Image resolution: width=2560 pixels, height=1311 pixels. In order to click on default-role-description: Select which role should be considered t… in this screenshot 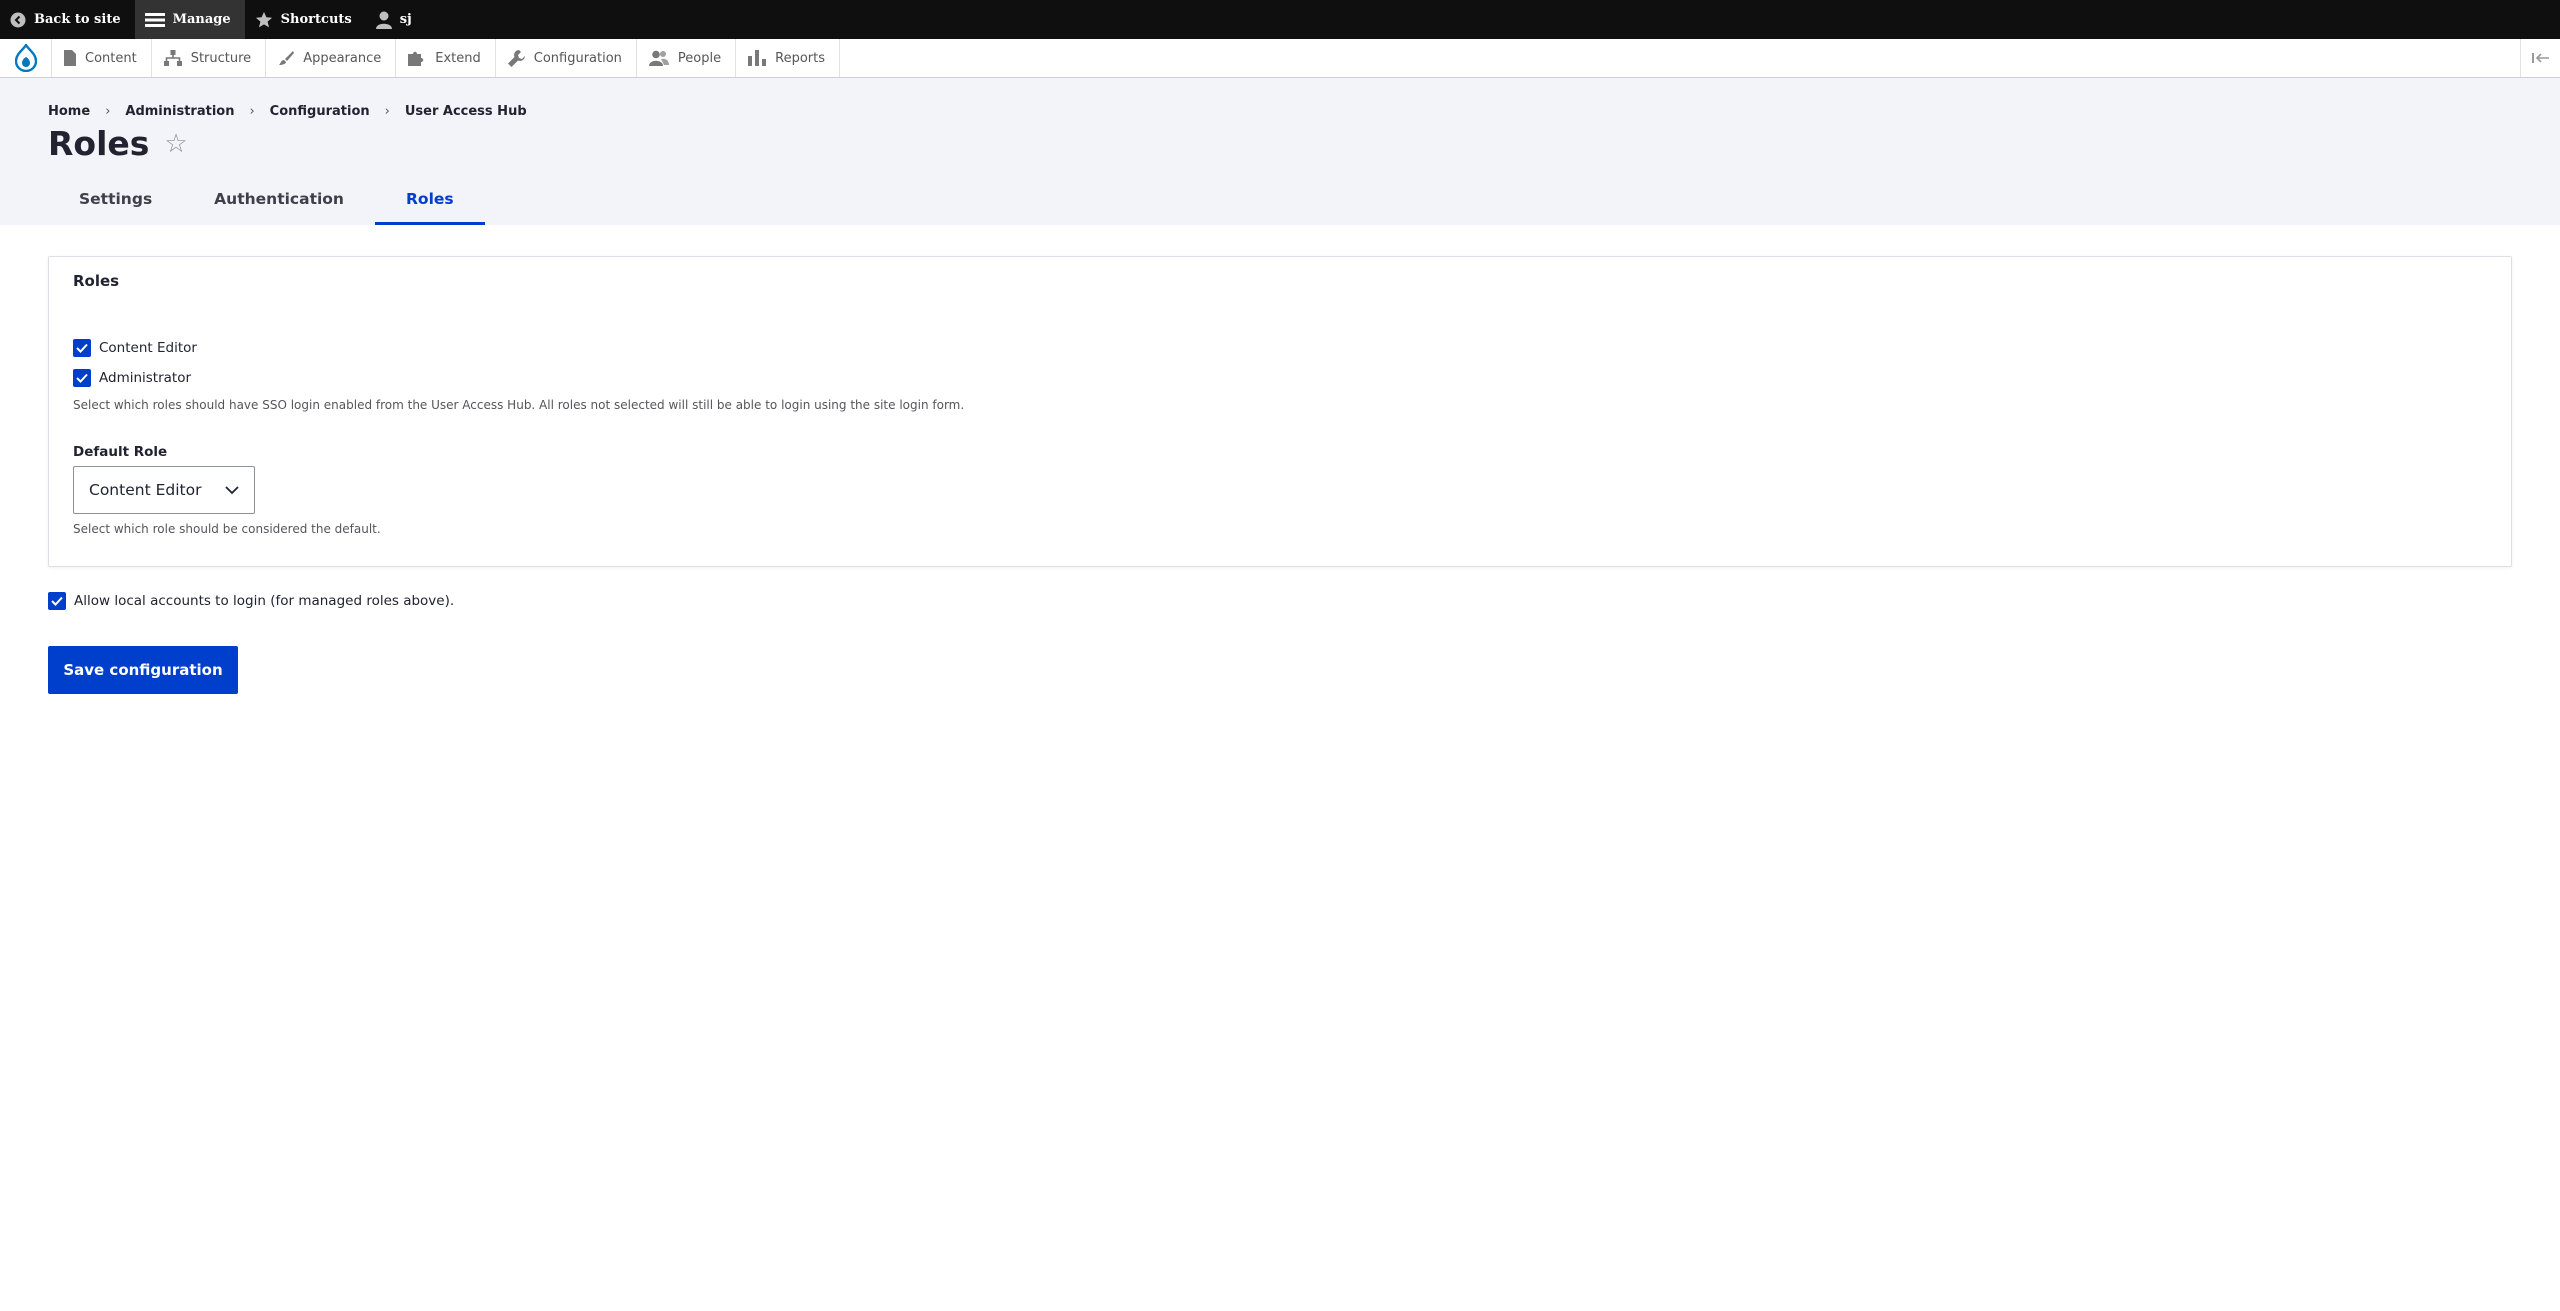, I will do `click(227, 529)`.